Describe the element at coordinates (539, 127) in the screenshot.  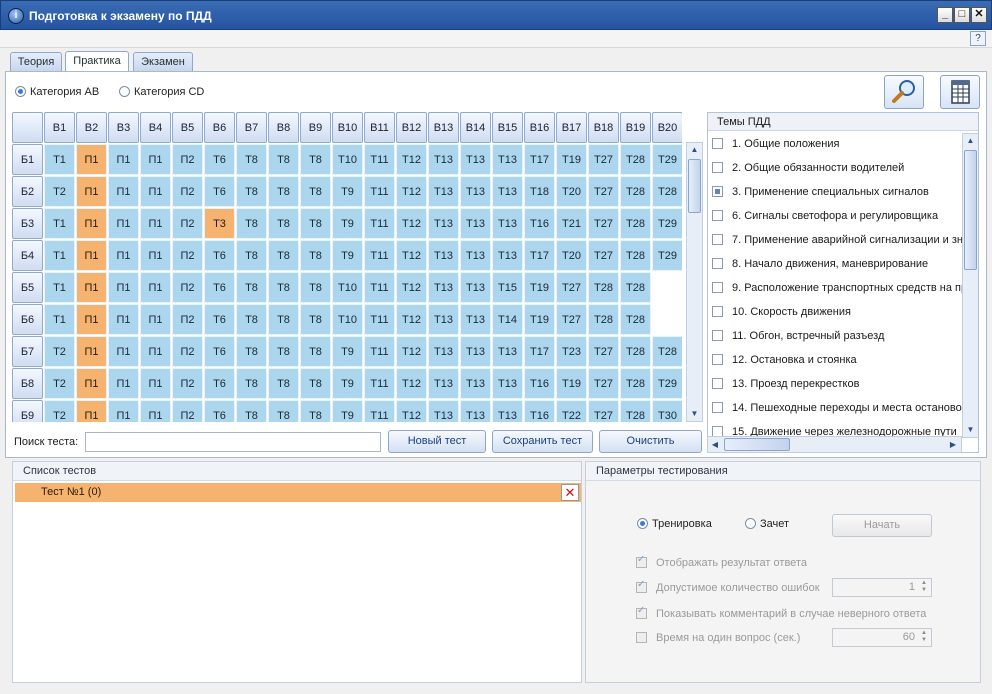
I see `column-header: В16` at that location.